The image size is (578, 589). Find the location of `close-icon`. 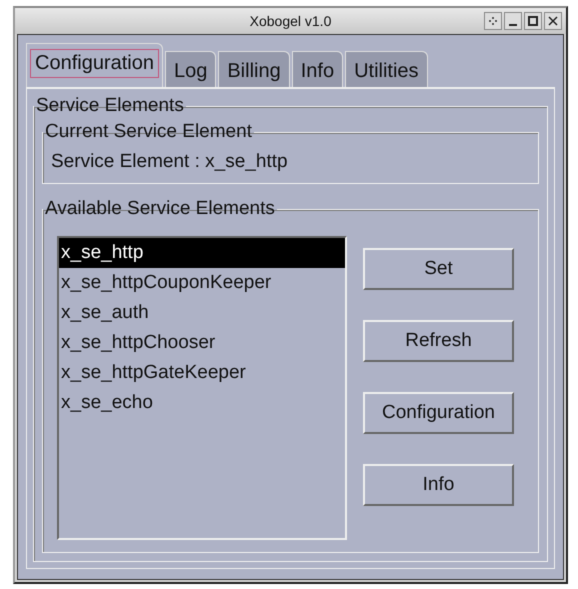

close-icon is located at coordinates (553, 21).